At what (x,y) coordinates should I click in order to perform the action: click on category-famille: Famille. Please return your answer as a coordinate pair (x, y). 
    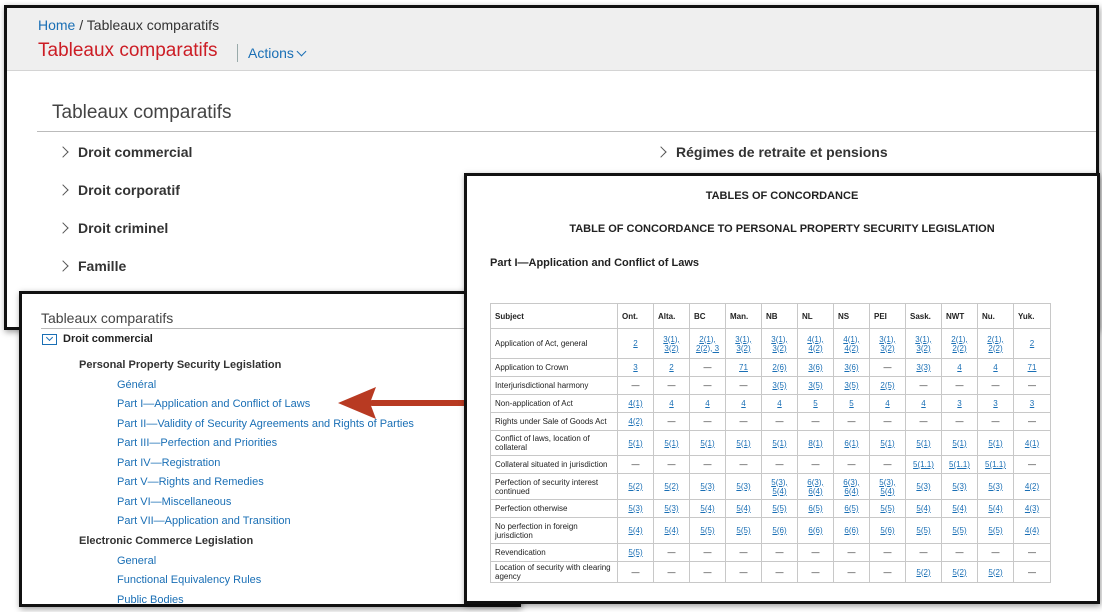
    Looking at the image, I should click on (91, 266).